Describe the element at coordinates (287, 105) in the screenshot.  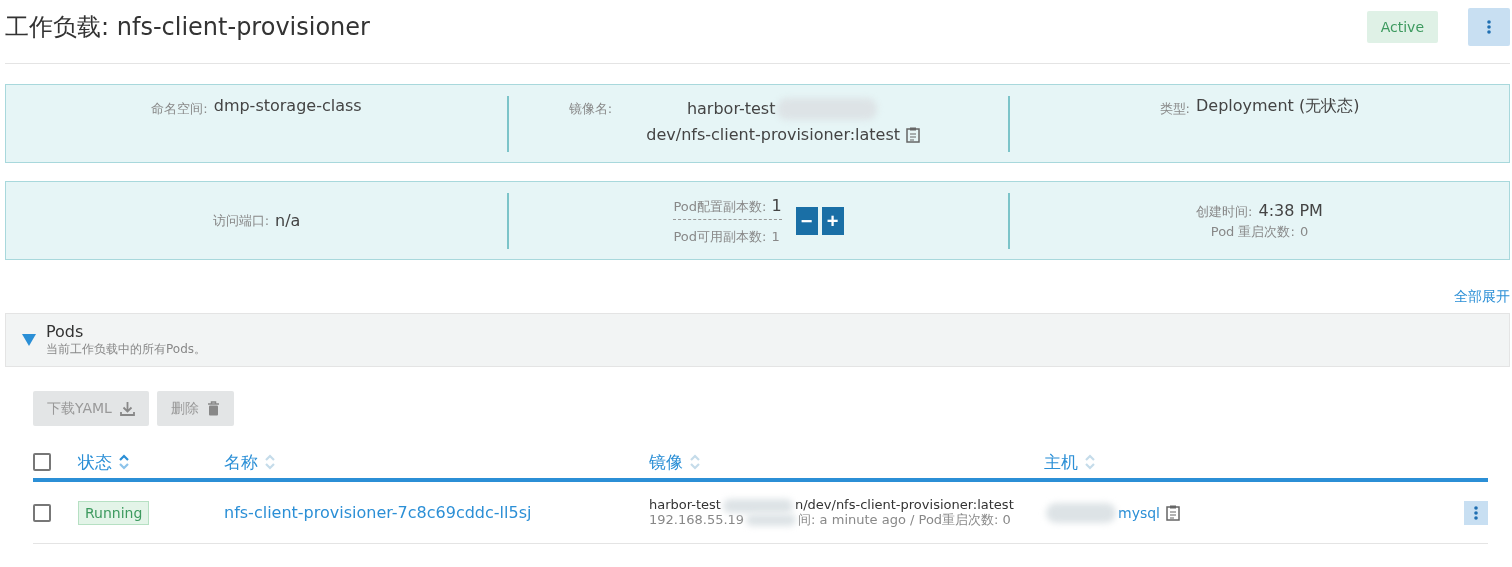
I see `info-value: dmp-storage-class` at that location.